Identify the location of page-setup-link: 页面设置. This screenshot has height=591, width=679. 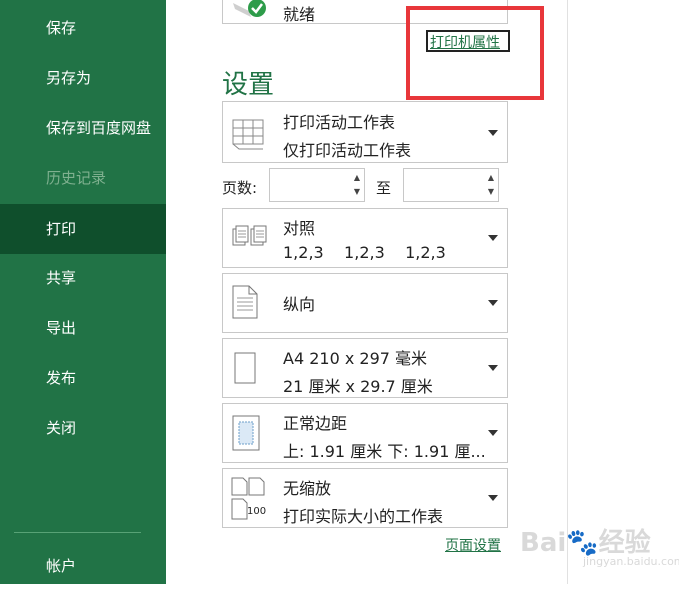
(473, 545).